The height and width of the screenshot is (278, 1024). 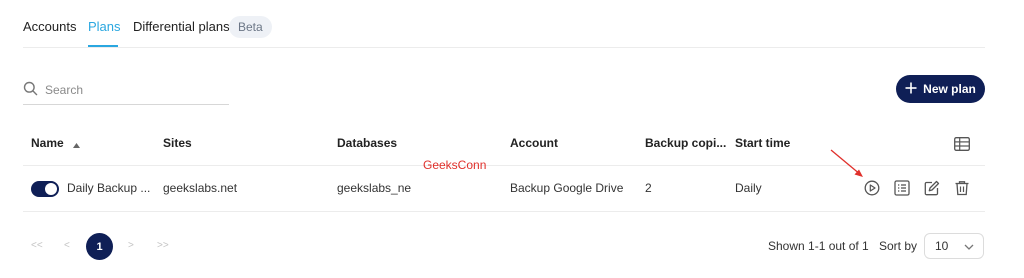 I want to click on watermark-text: GeeksConn, so click(x=455, y=165).